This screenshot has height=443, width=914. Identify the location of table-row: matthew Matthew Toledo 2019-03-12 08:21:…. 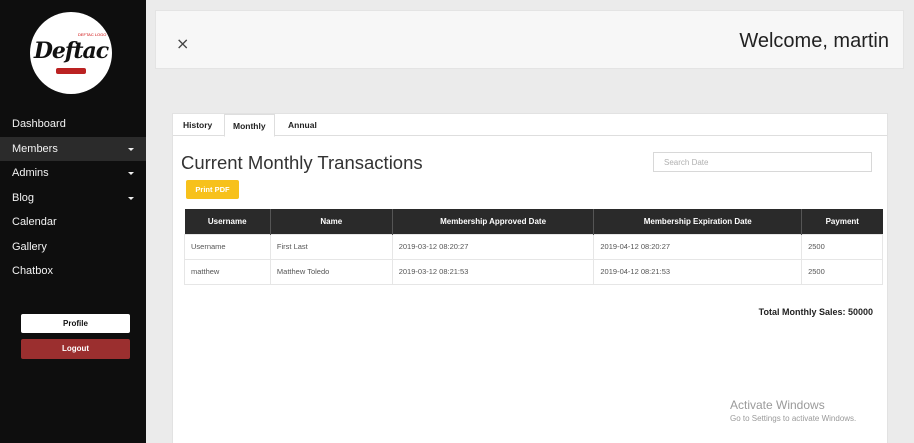
(533, 271).